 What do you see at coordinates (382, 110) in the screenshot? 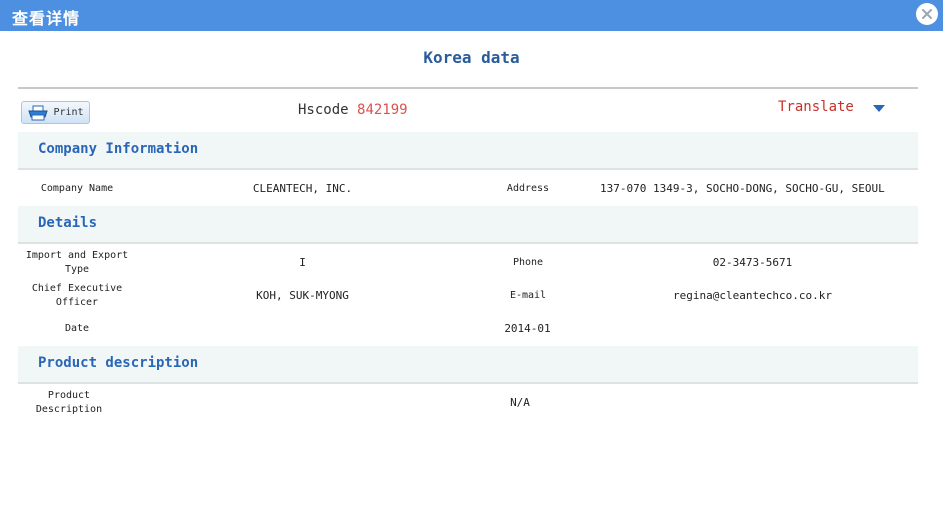
I see `hscode-value: 842199` at bounding box center [382, 110].